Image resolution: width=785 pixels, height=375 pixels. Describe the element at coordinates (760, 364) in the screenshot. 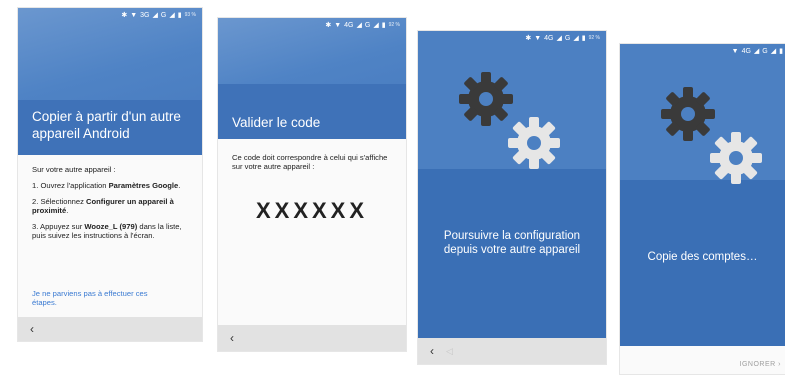

I see `skip-button: IGNORER ›` at that location.